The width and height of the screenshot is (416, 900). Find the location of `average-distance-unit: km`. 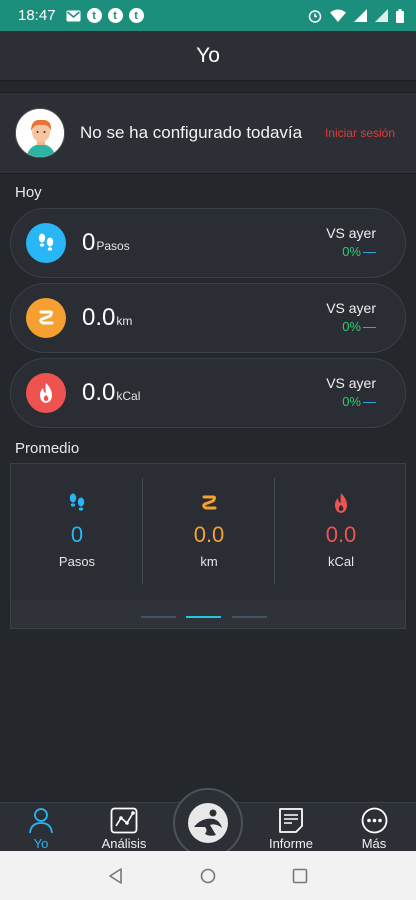

average-distance-unit: km is located at coordinates (209, 561).